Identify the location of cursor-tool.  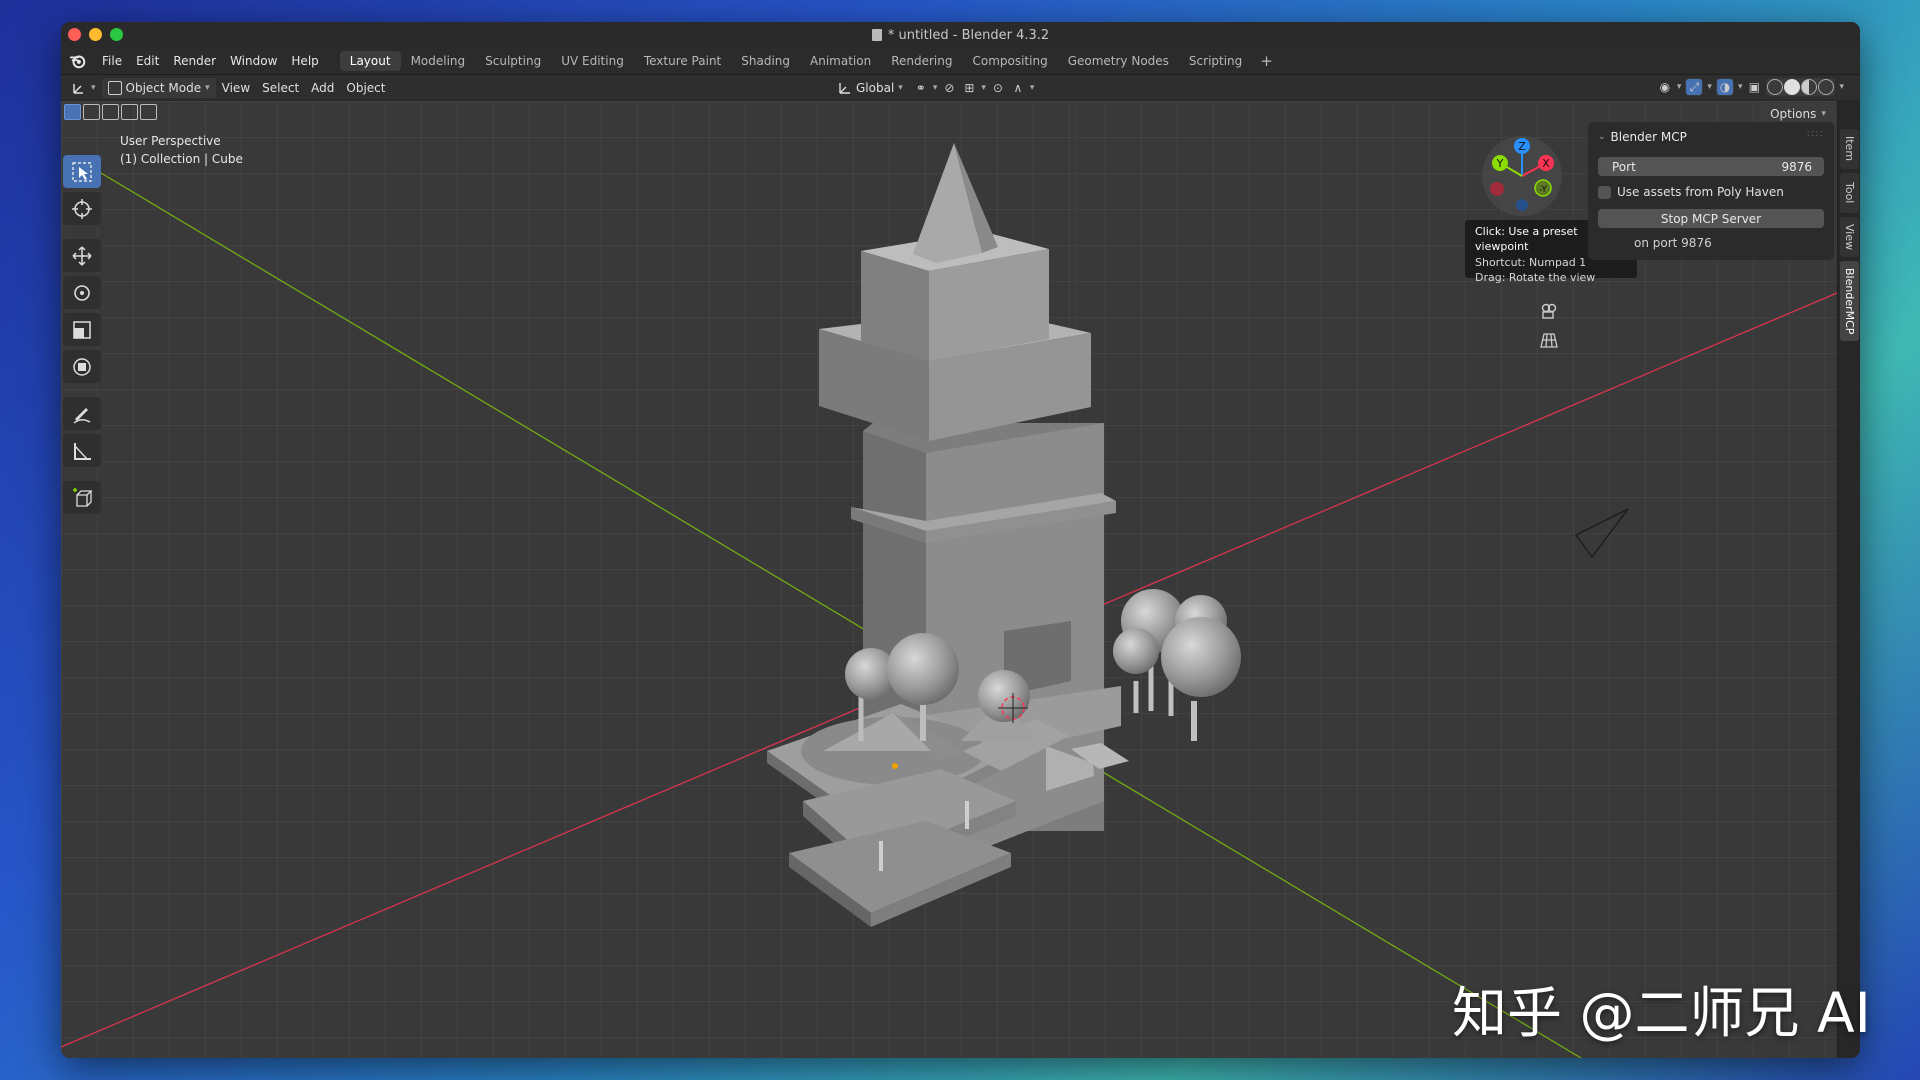
(82, 208).